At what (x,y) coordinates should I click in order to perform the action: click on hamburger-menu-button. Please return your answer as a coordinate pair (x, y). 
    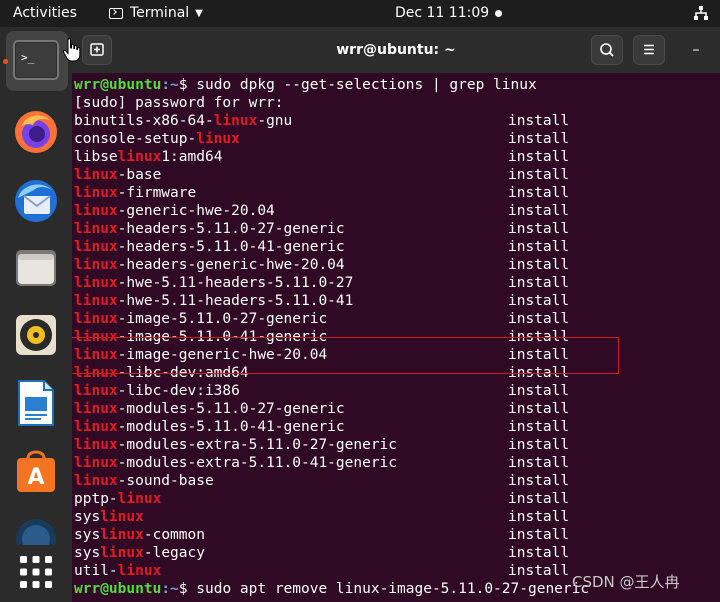
    Looking at the image, I should click on (649, 50).